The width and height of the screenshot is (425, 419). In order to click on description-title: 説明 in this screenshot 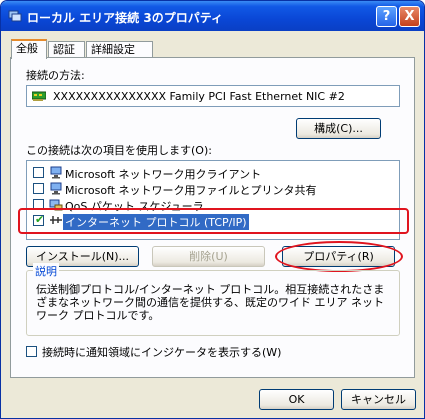, I will do `click(46, 271)`.